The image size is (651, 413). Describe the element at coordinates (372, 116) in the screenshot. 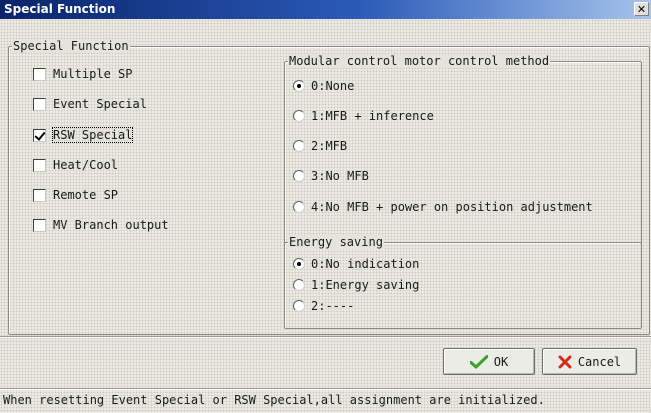

I see `radio-label: 1:MFB + inference` at that location.